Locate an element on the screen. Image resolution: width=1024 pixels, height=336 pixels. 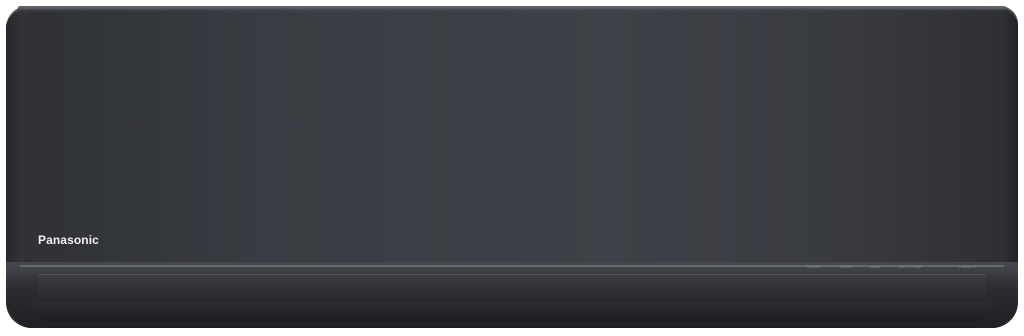
airflow-louver is located at coordinates (512, 287).